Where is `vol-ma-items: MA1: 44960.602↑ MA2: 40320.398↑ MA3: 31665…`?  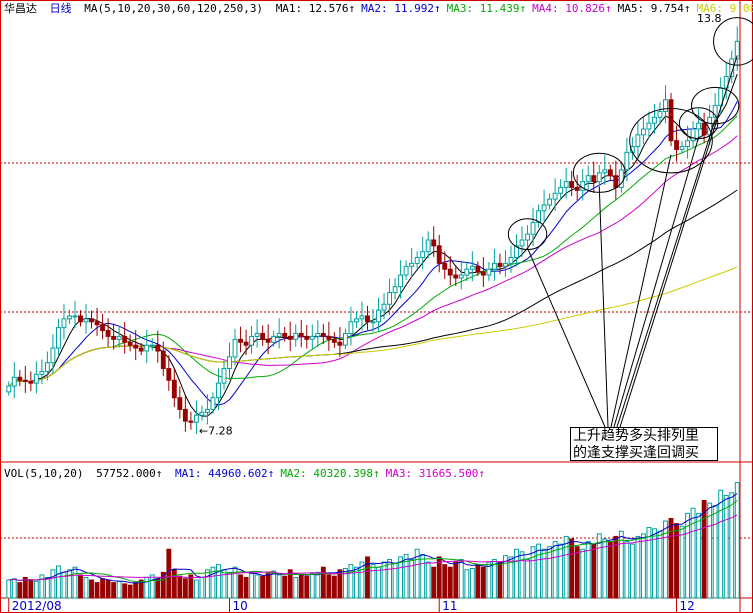
vol-ma-items: MA1: 44960.602↑ MA2: 40320.398↑ MA3: 31665… is located at coordinates (333, 473).